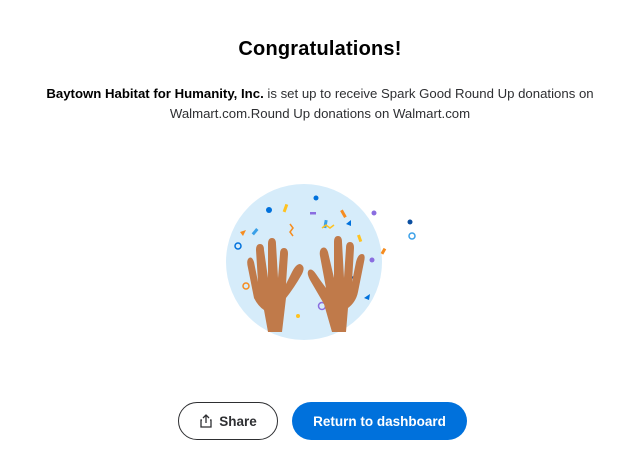 The width and height of the screenshot is (640, 470). Describe the element at coordinates (321, 262) in the screenshot. I see `raised-hands-confetti-icon` at that location.